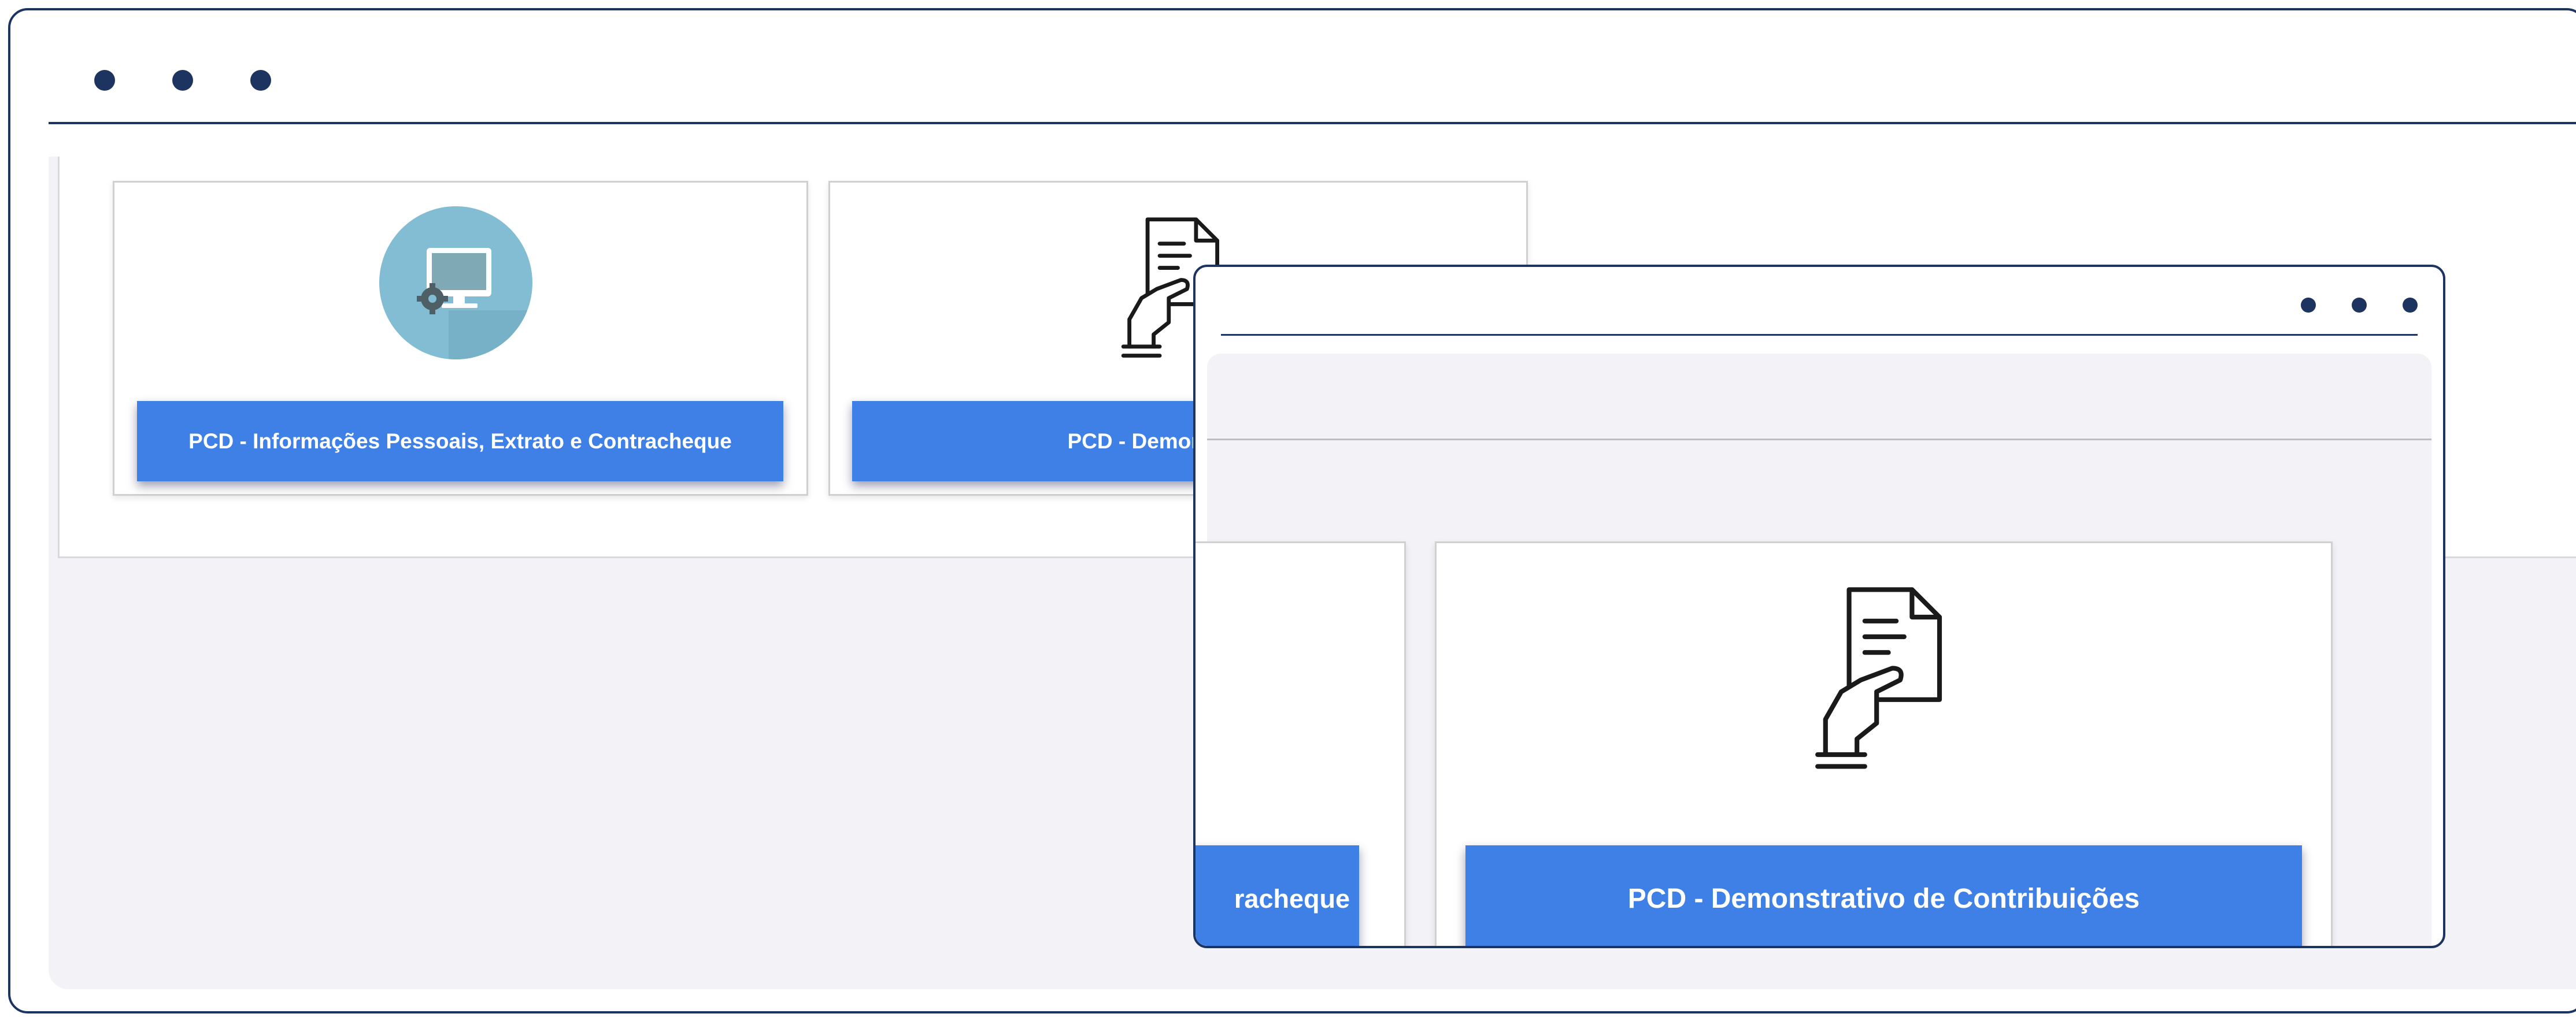 This screenshot has width=2576, height=1021. Describe the element at coordinates (1883, 895) in the screenshot. I see `contributions-button: PCD - Demonstrativo de Contribuições` at that location.